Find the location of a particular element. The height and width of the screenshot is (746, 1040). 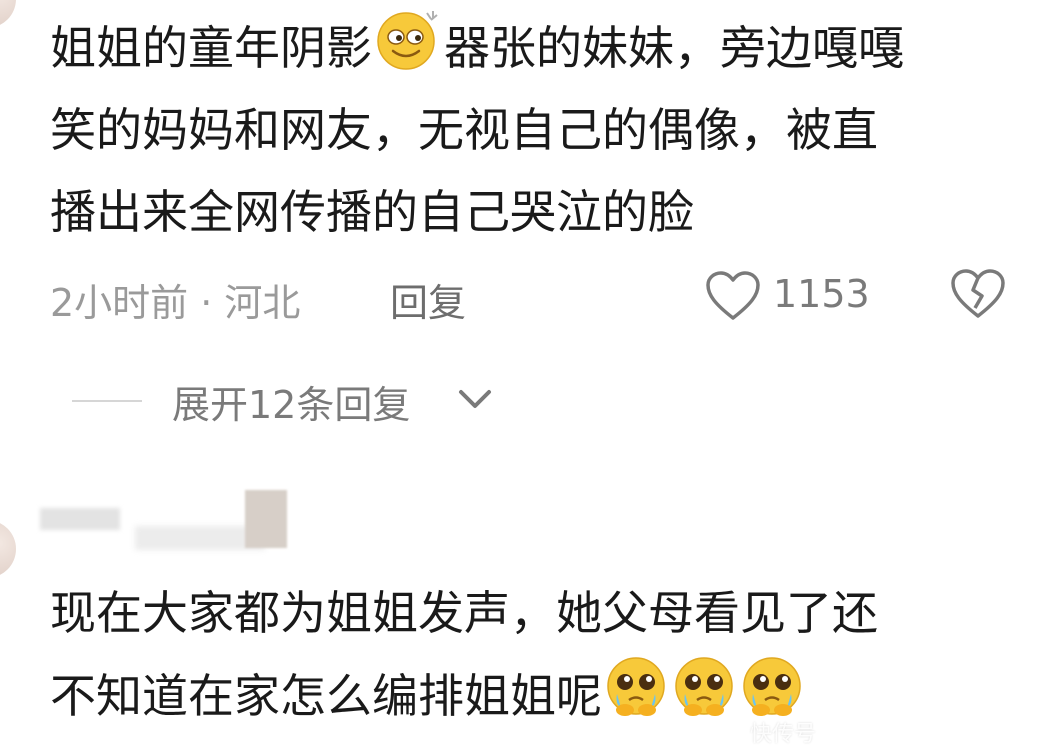

avatar-top is located at coordinates (8, 14).